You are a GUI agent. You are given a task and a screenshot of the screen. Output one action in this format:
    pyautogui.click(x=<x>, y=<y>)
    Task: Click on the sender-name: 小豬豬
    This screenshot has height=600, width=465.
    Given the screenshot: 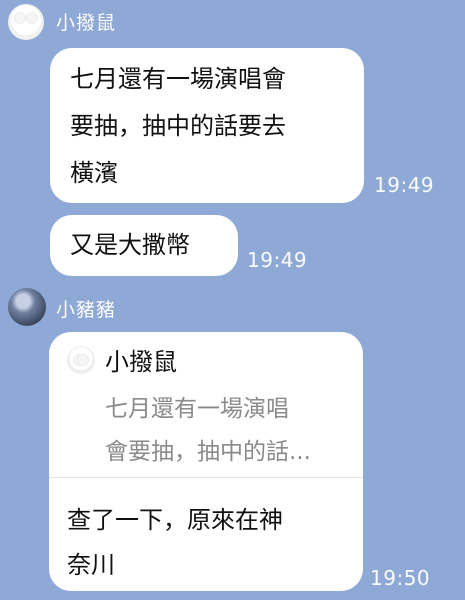 What is the action you would take?
    pyautogui.click(x=86, y=310)
    